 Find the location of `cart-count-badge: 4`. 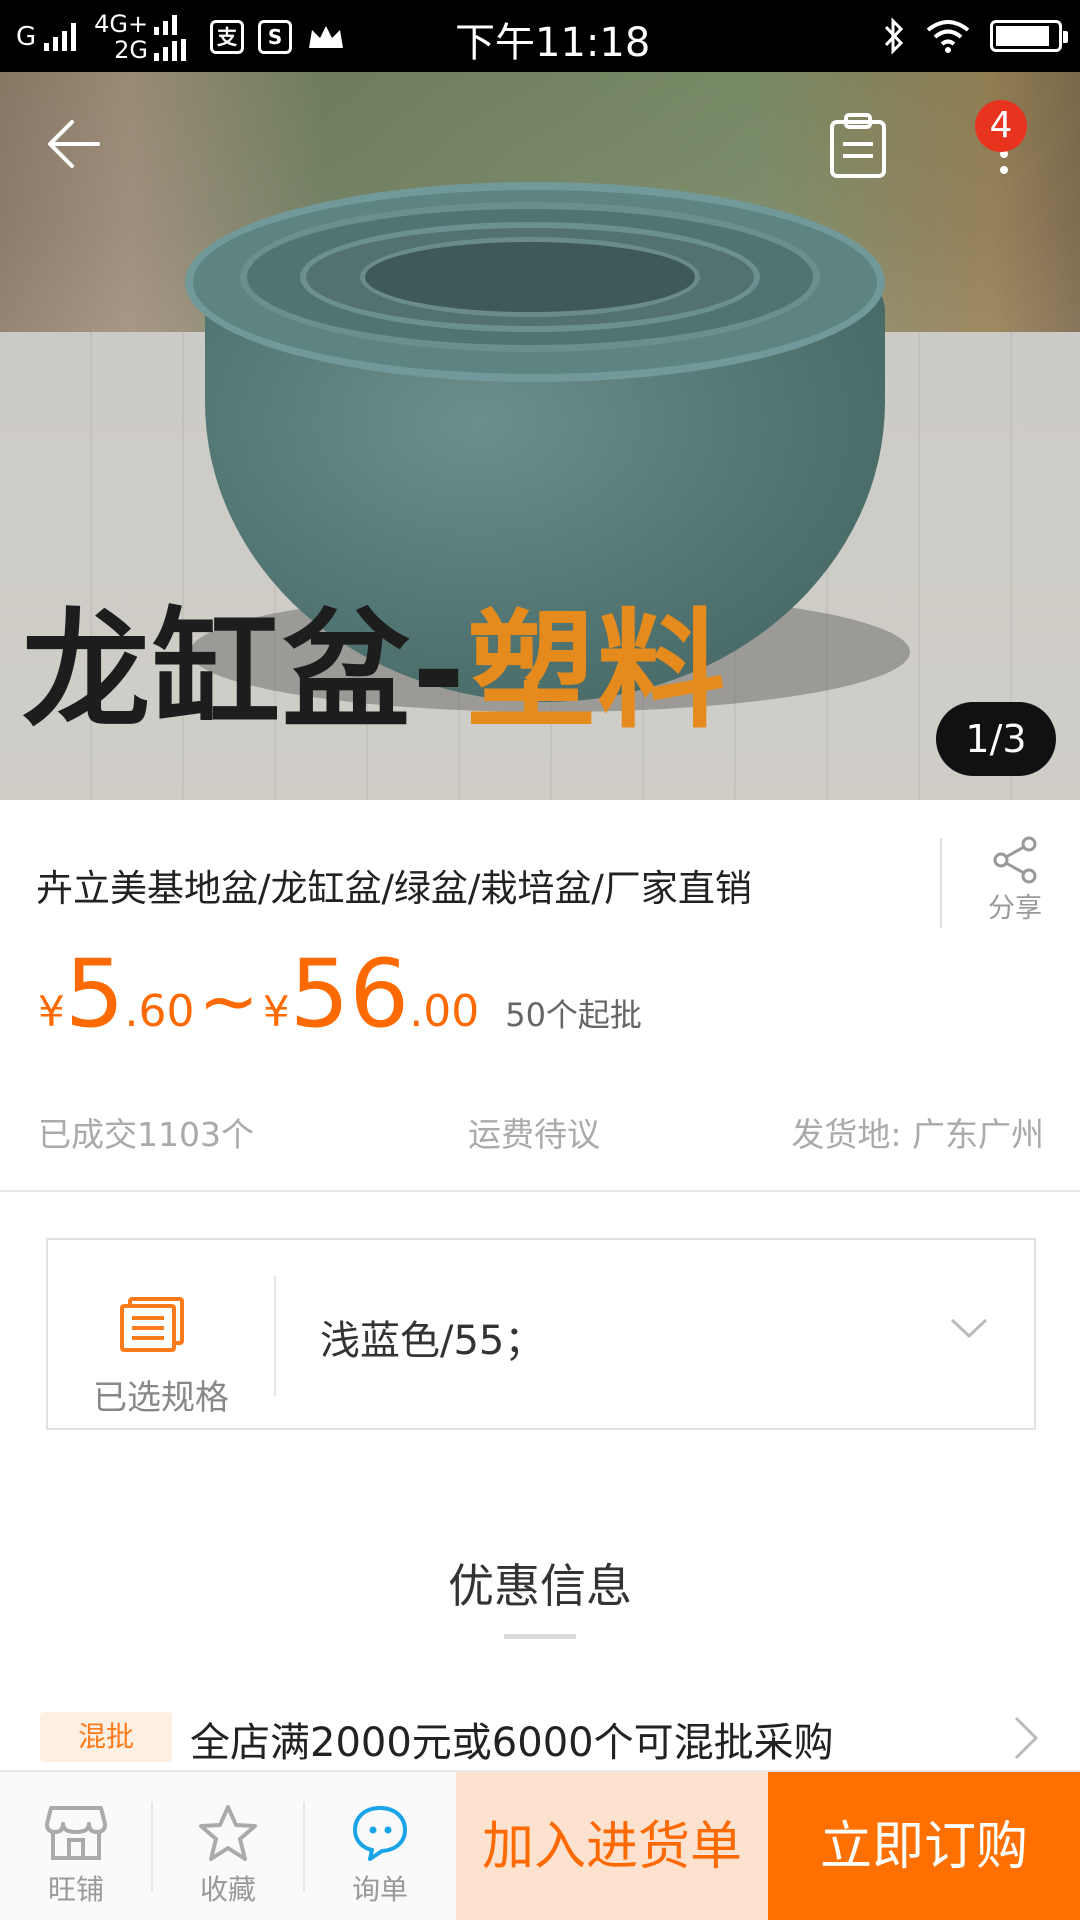

cart-count-badge: 4 is located at coordinates (1001, 126).